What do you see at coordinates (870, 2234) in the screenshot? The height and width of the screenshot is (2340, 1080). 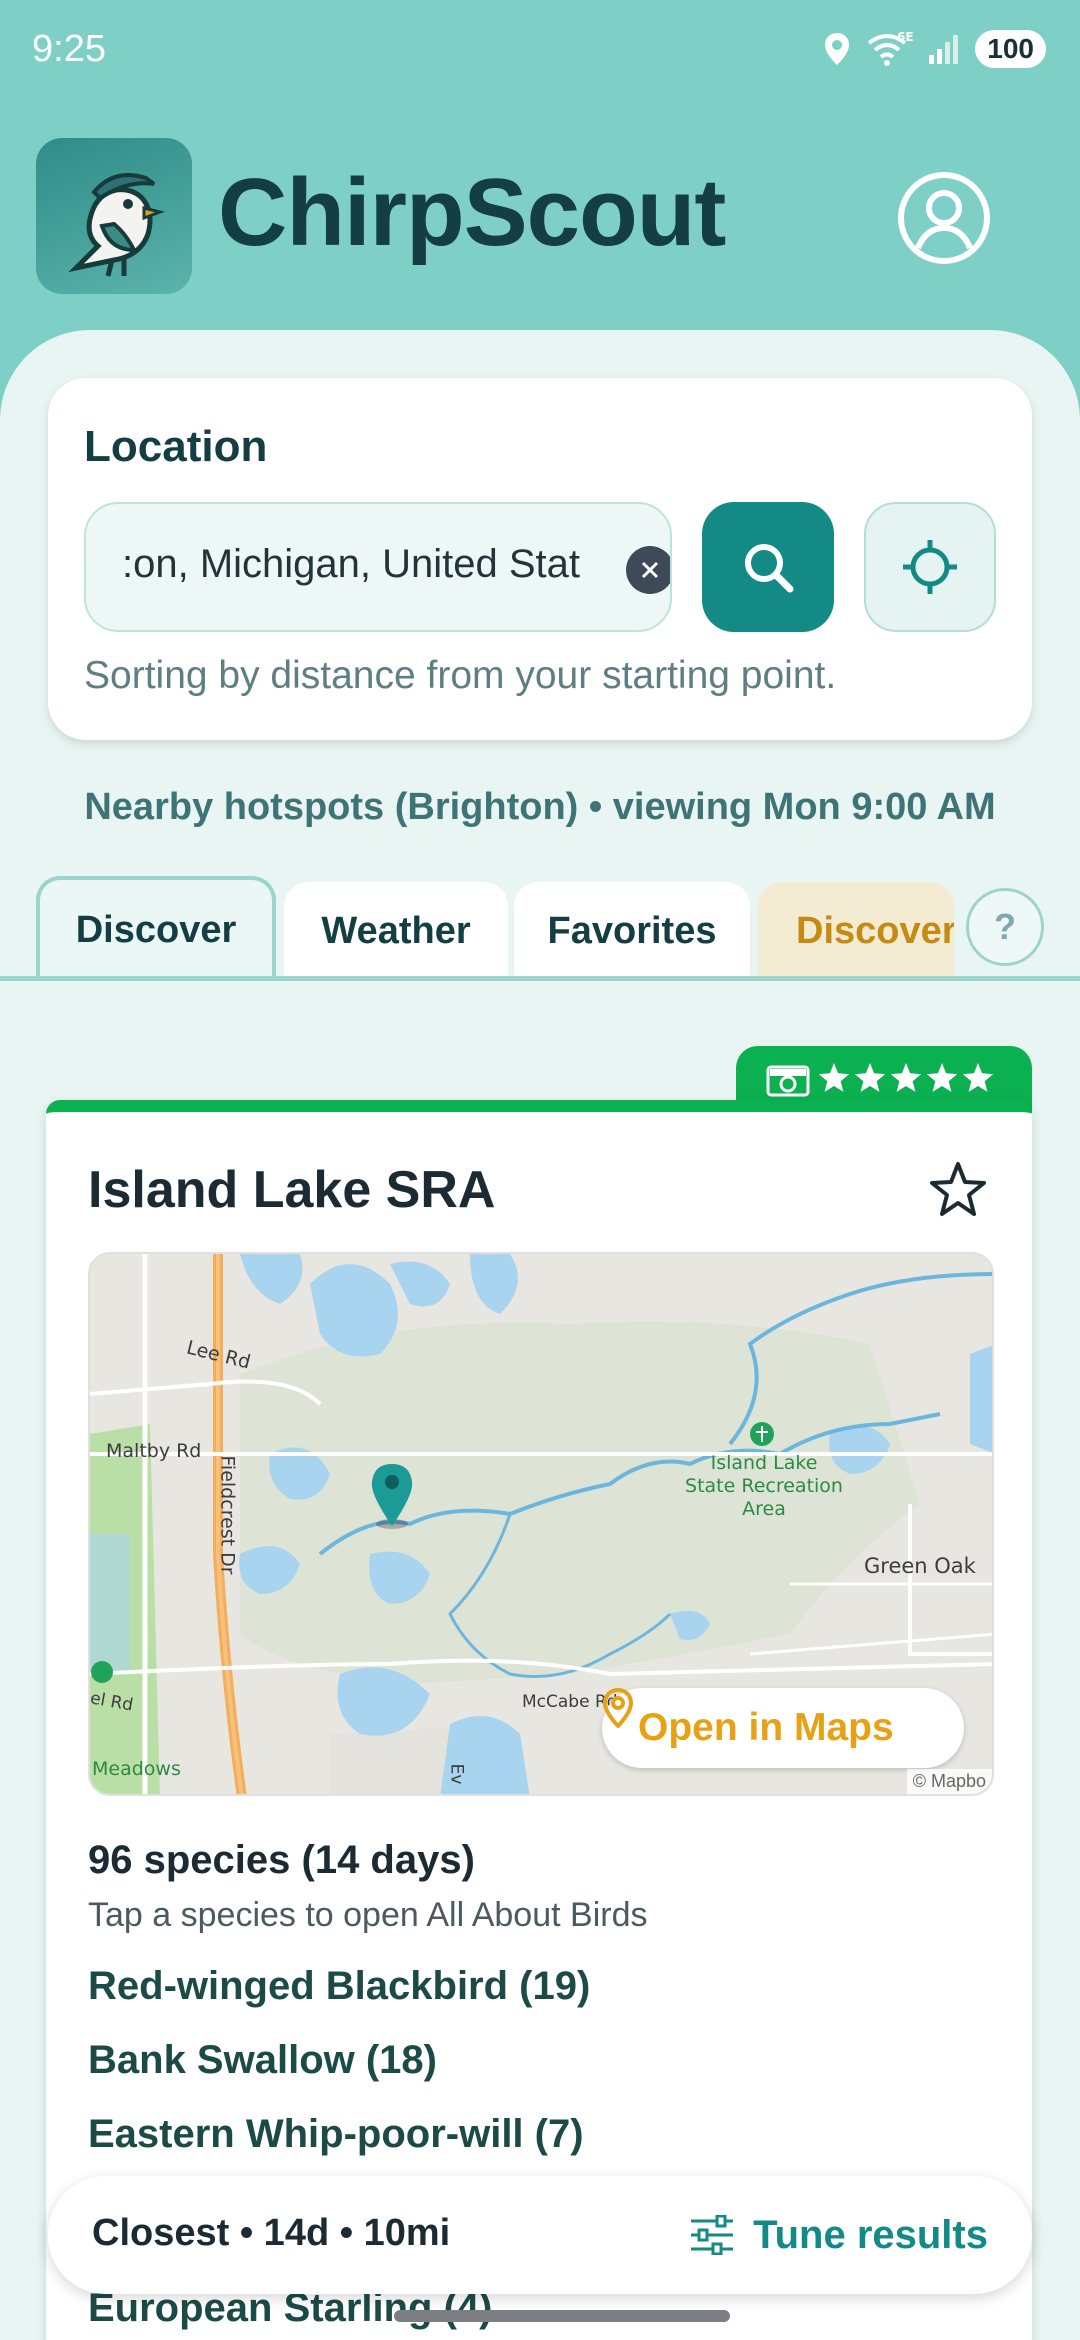 I see `tune-results-label: Tune results` at bounding box center [870, 2234].